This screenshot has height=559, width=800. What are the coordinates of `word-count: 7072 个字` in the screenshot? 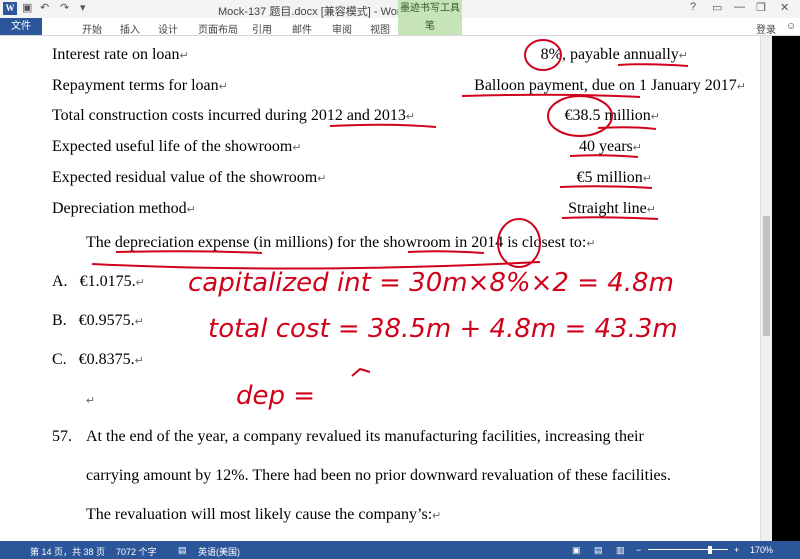 It's located at (136, 551).